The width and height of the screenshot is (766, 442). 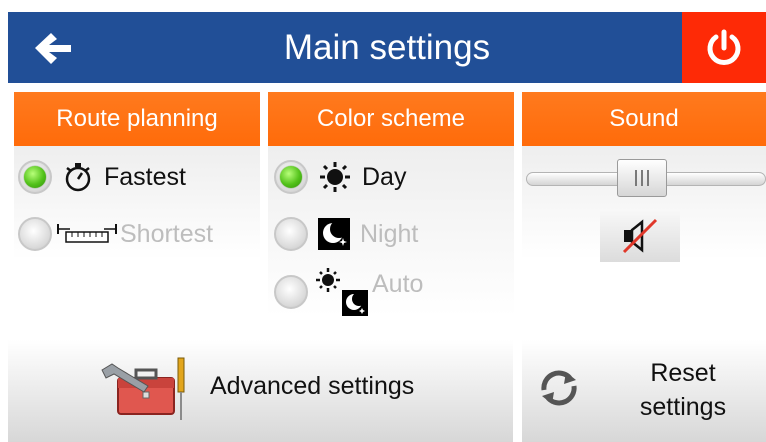 I want to click on reset-settings-label: Reset settings, so click(x=683, y=390).